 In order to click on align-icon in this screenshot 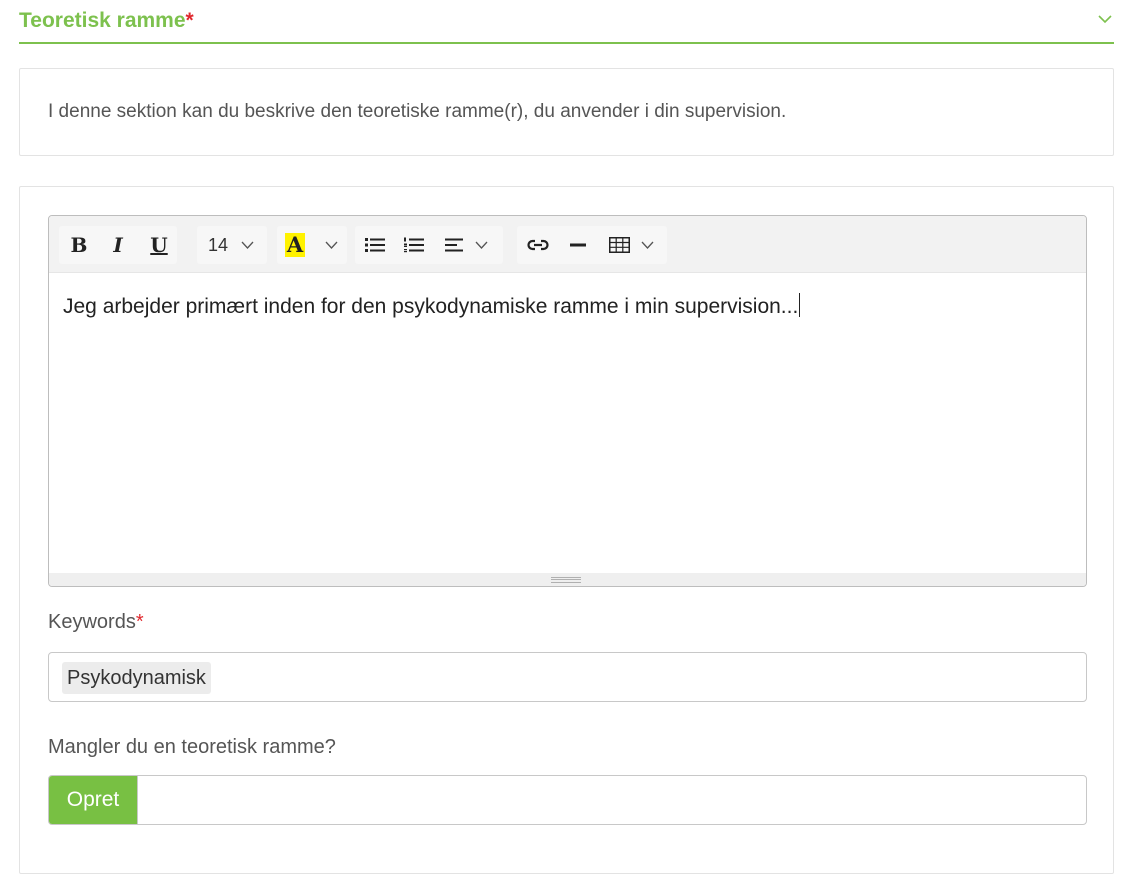, I will do `click(454, 245)`.